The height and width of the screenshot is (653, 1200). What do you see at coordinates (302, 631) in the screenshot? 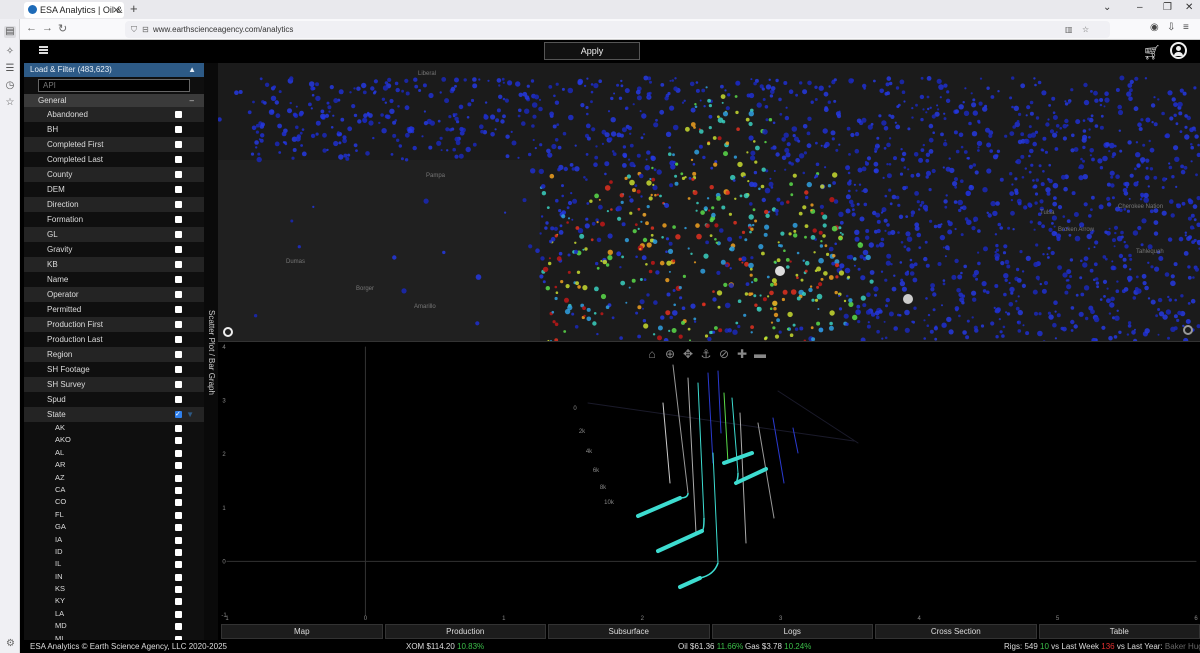
I see `view-tab-map: Map` at bounding box center [302, 631].